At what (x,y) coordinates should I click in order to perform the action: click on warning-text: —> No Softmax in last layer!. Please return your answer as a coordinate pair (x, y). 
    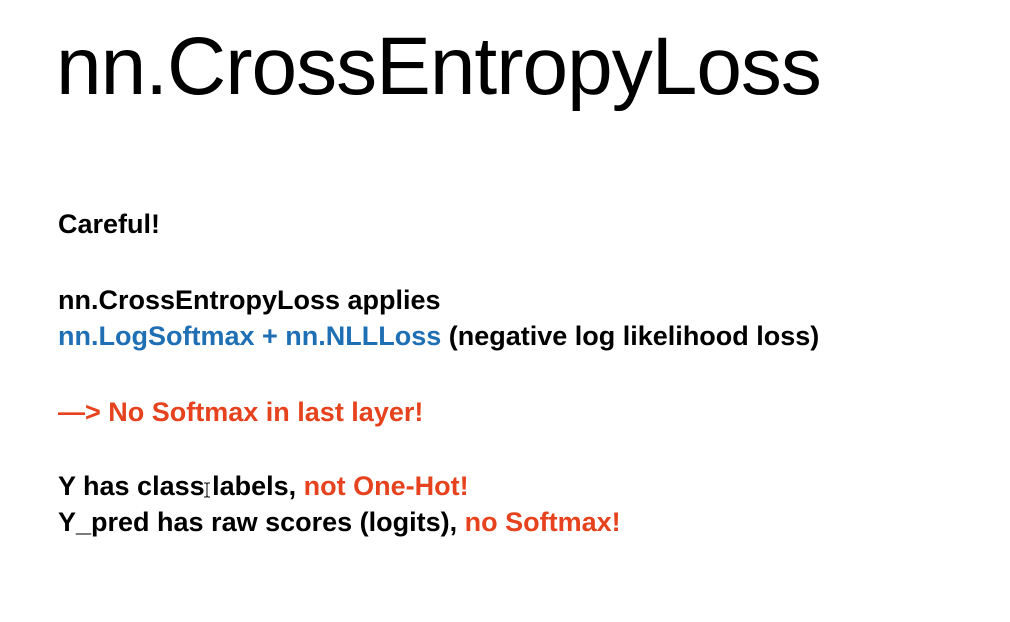
    Looking at the image, I should click on (241, 412).